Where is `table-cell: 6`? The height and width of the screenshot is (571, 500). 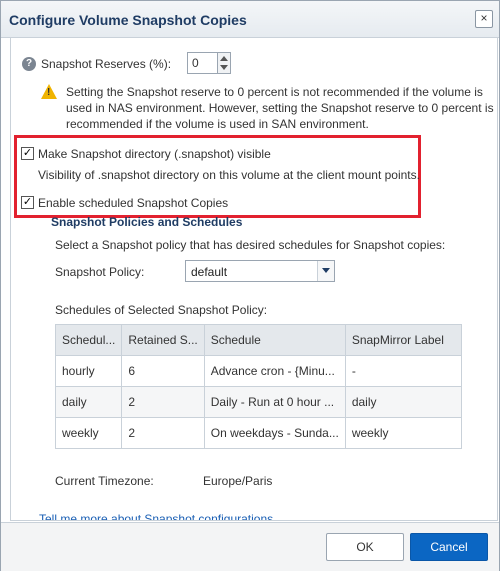
table-cell: 6 is located at coordinates (163, 371).